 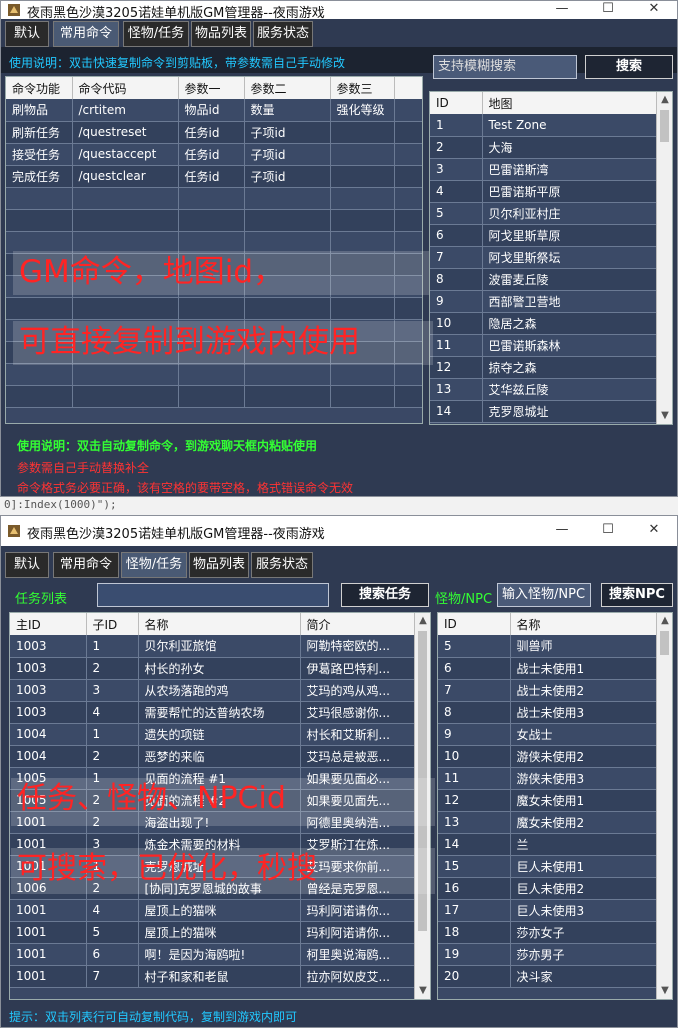 What do you see at coordinates (39, 88) in the screenshot?
I see `col-header: 命令功能` at bounding box center [39, 88].